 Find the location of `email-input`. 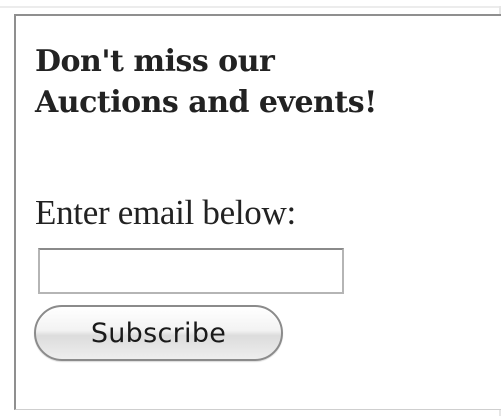

email-input is located at coordinates (191, 271).